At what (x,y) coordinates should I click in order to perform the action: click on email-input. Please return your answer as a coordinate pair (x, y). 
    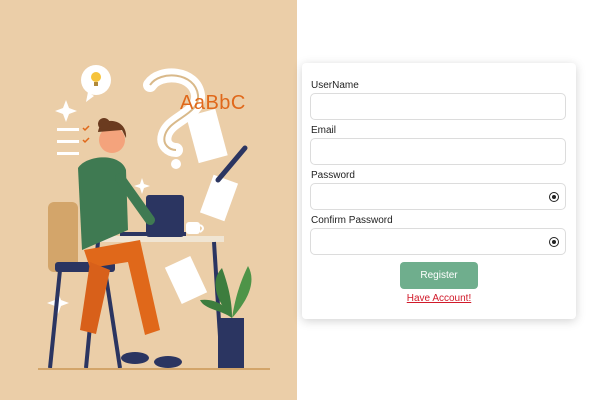
    Looking at the image, I should click on (438, 151).